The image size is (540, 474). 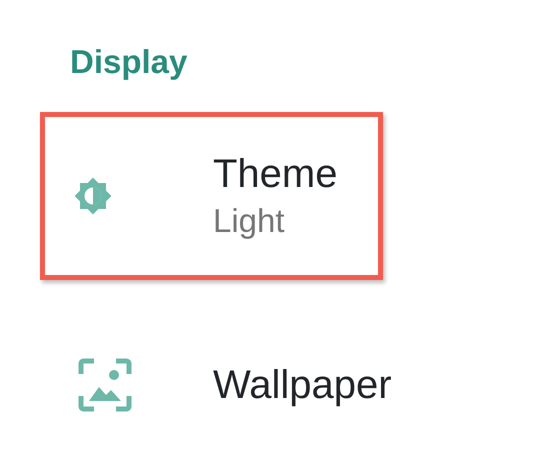 I want to click on image-icon, so click(x=105, y=385).